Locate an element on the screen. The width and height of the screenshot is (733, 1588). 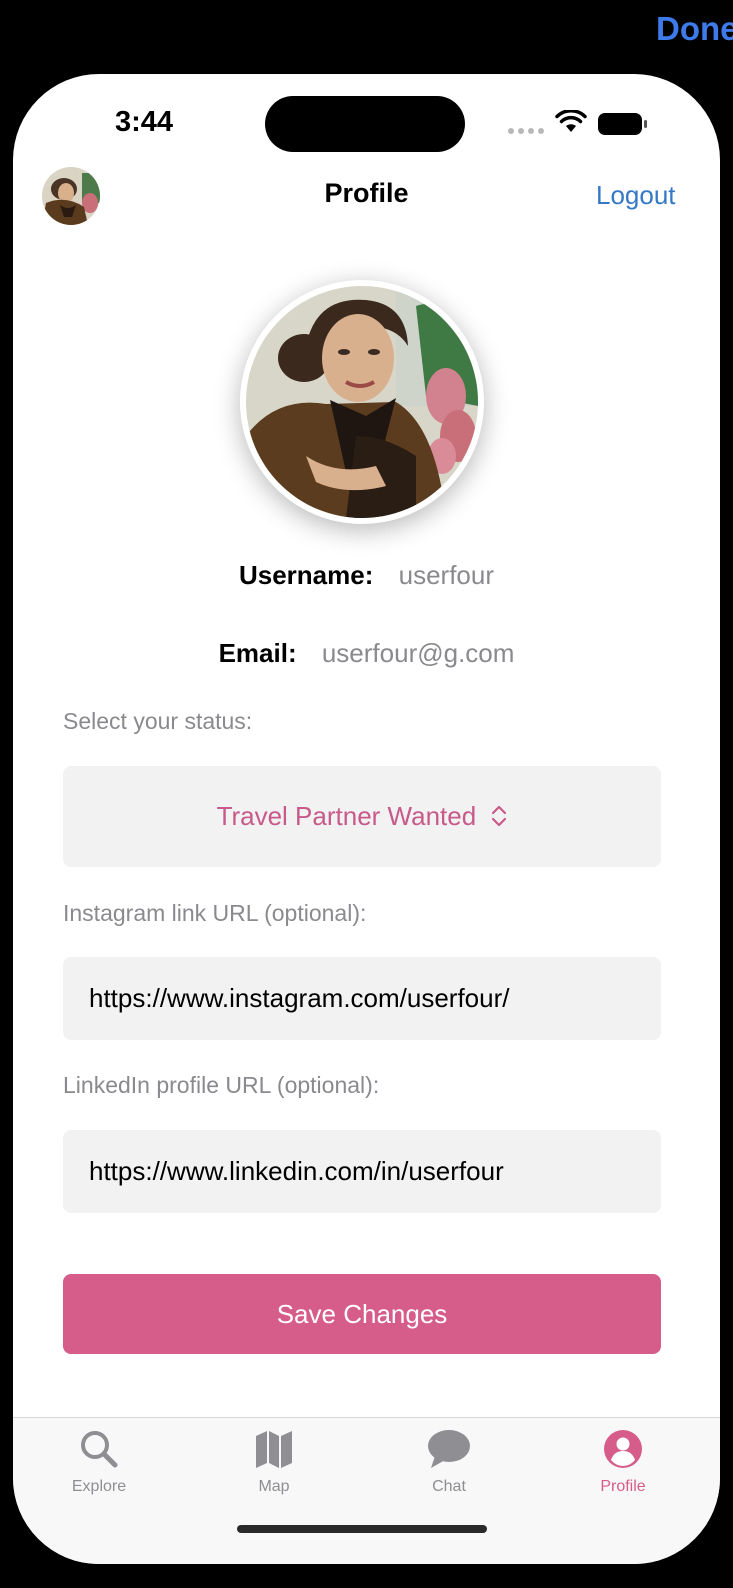
tab-map: Map is located at coordinates (274, 1462).